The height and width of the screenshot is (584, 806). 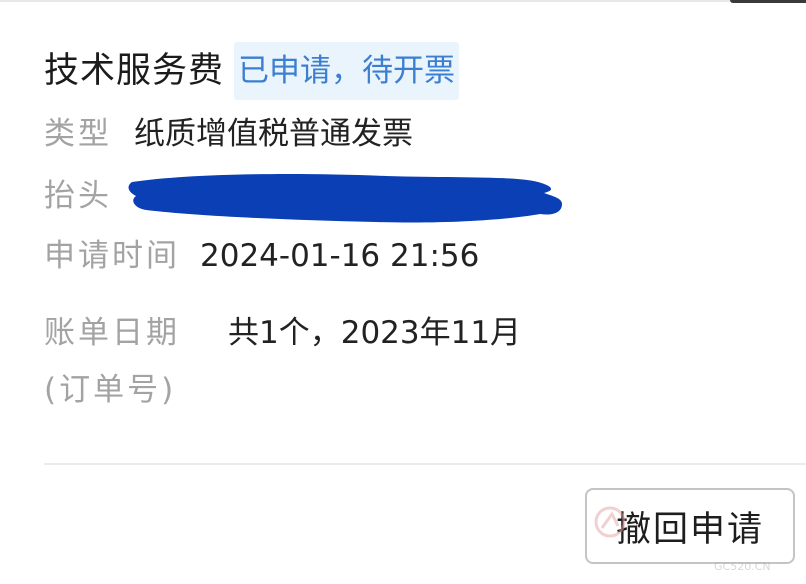 What do you see at coordinates (78, 134) in the screenshot?
I see `invoice-type-label: 类型` at bounding box center [78, 134].